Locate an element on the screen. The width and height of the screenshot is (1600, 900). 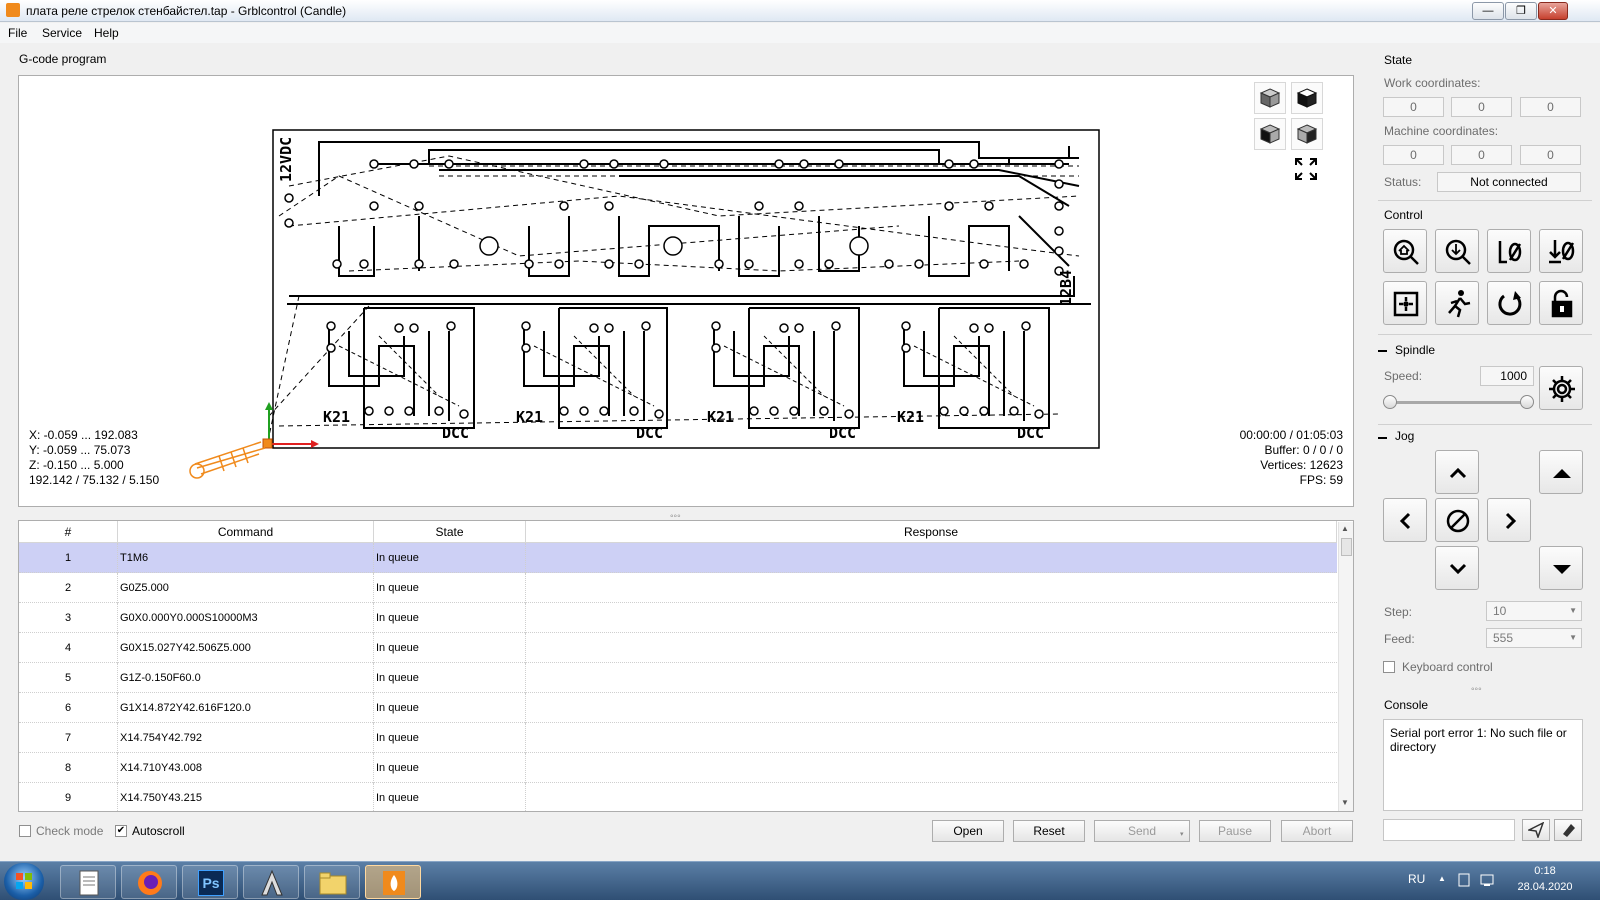
console-input is located at coordinates (1449, 830).